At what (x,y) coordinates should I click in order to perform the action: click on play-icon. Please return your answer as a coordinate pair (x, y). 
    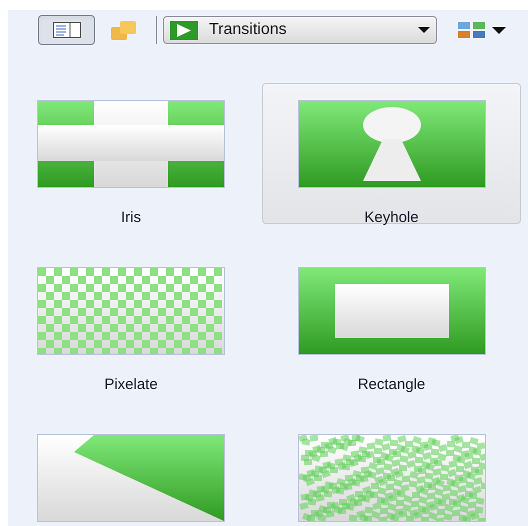
    Looking at the image, I should click on (184, 30).